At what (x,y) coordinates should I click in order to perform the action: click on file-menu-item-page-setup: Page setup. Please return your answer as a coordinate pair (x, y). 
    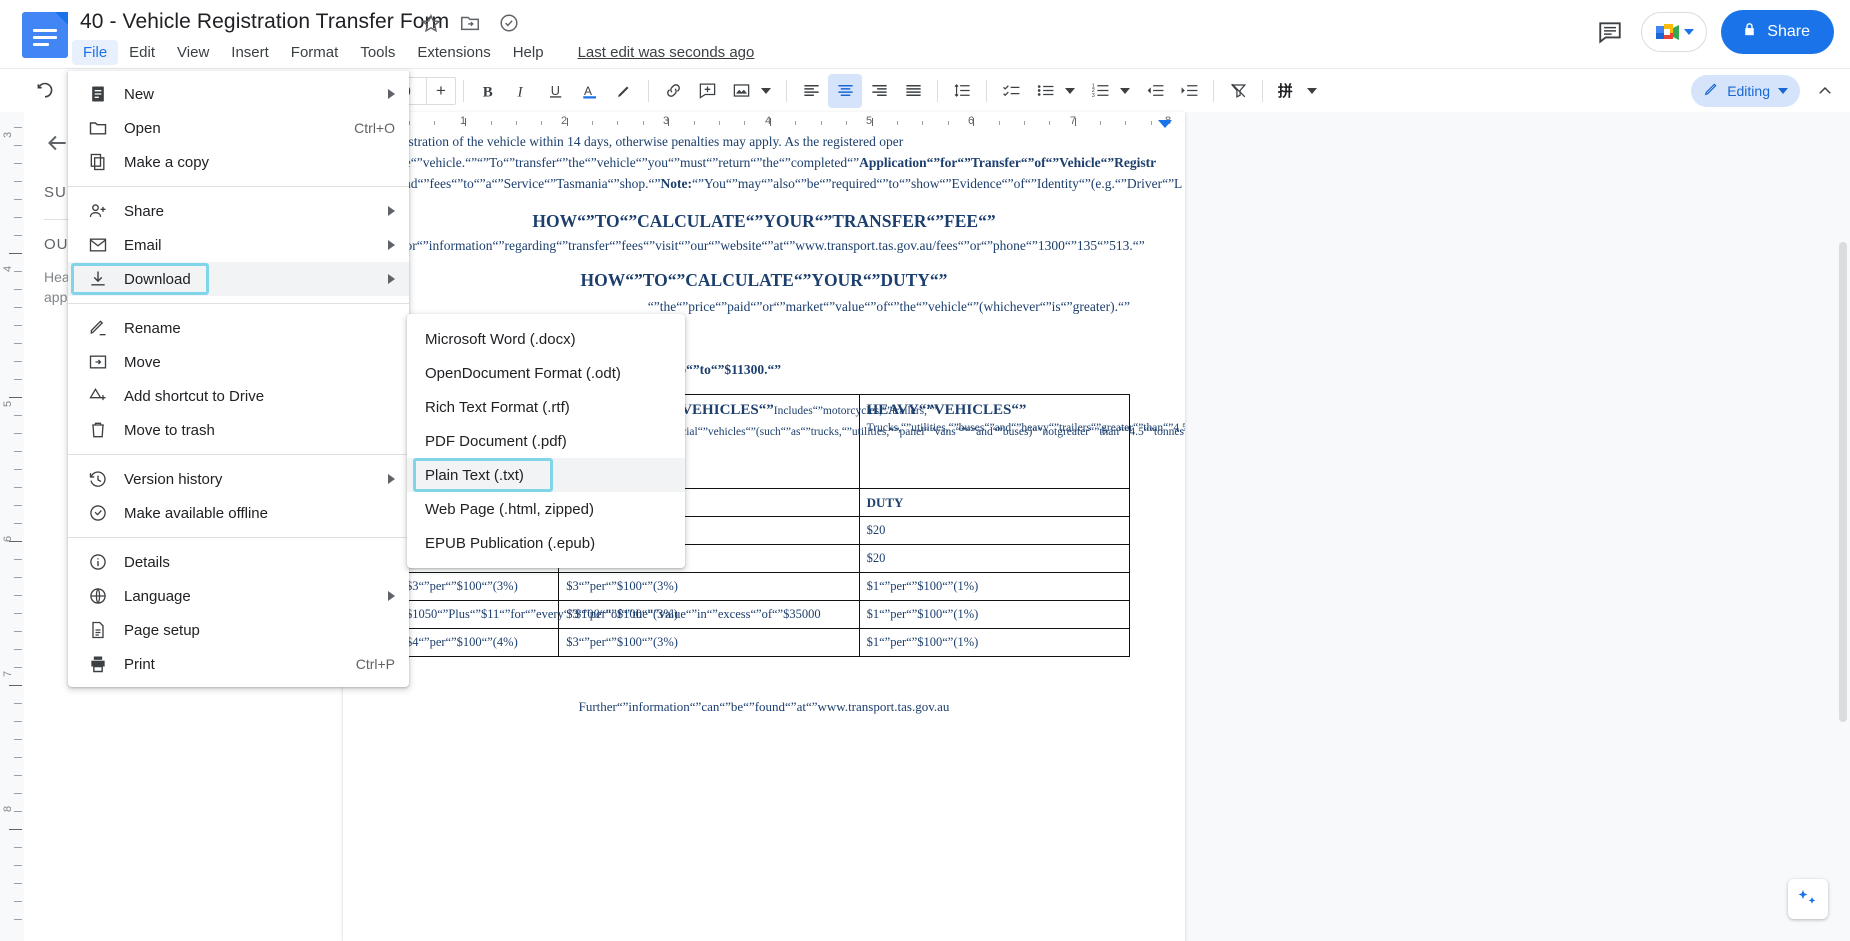
    Looking at the image, I should click on (238, 630).